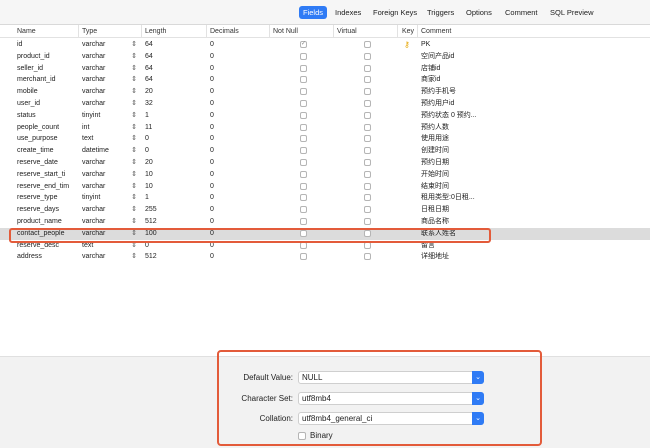 The image size is (650, 448). I want to click on table-row: reserve_end_tim varchar ⇕ 10 0 结束时间, so click(325, 187).